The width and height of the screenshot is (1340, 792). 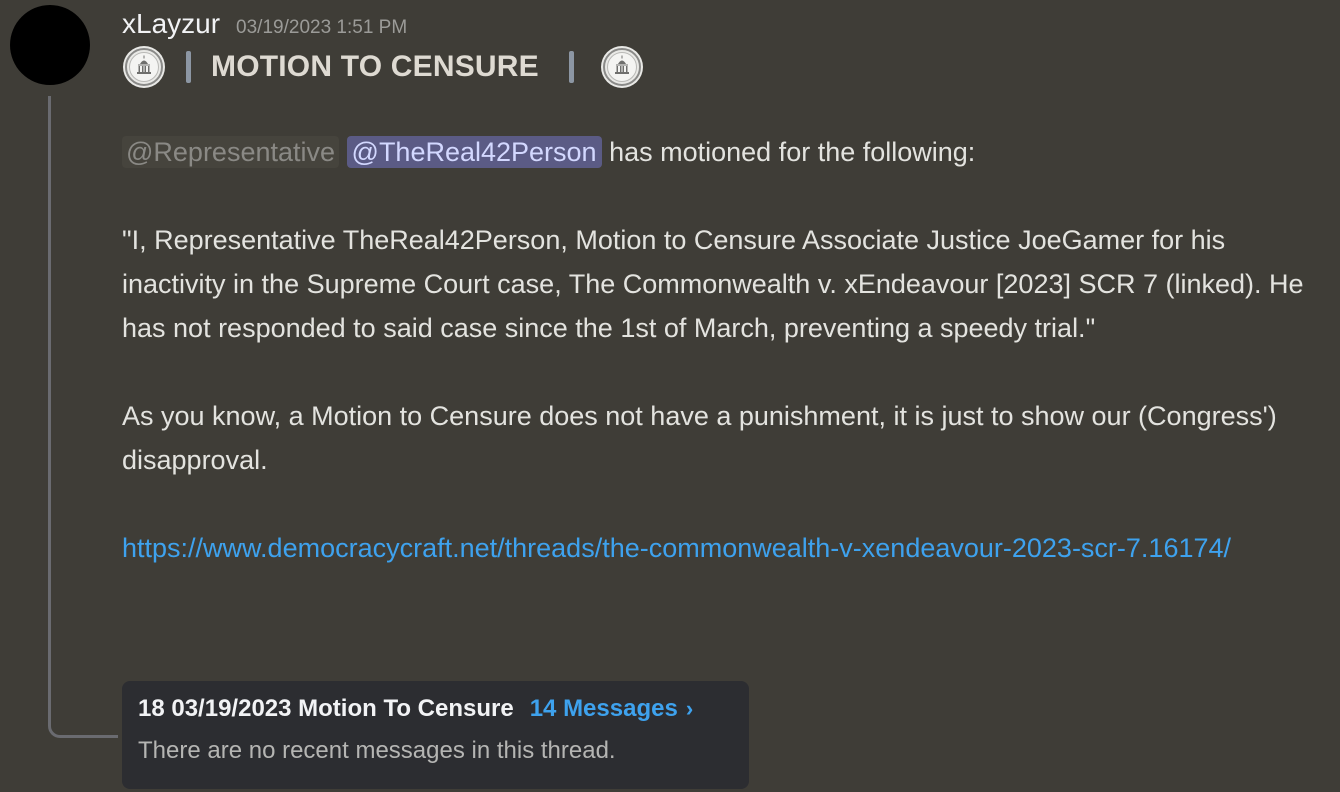 I want to click on thread-connector-line, so click(x=83, y=417).